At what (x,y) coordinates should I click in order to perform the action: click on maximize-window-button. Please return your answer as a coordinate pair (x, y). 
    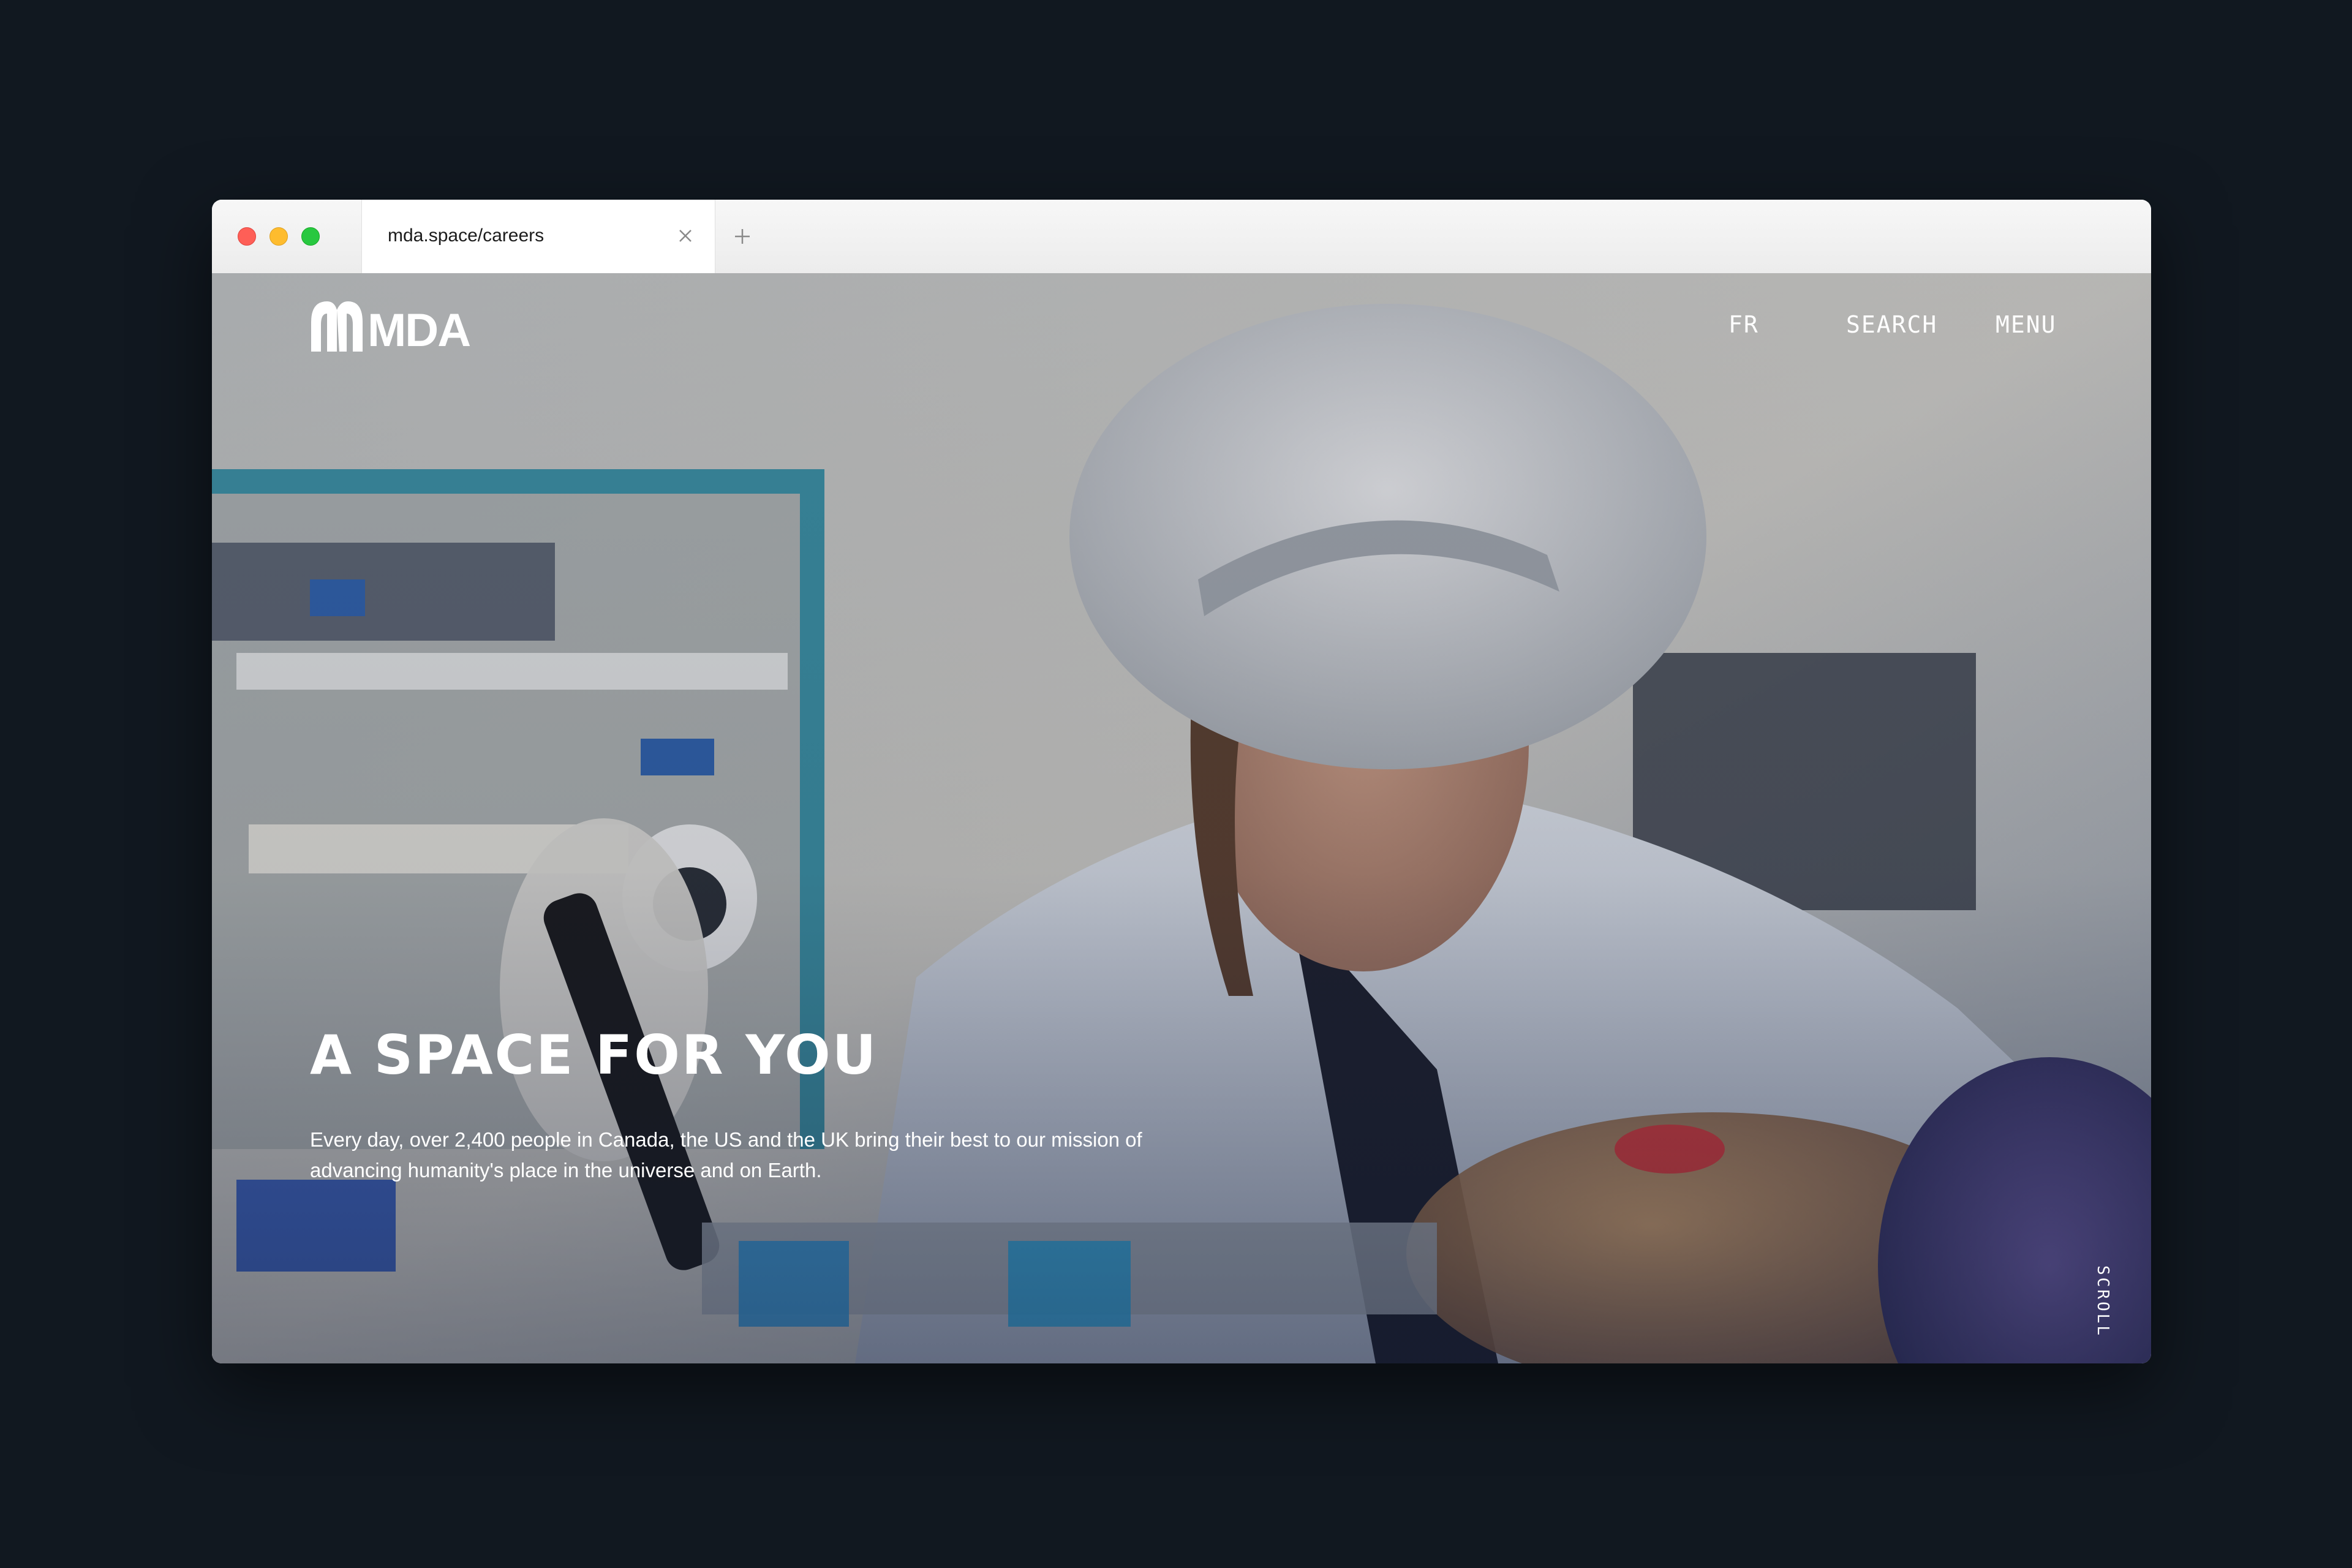
    Looking at the image, I should click on (311, 237).